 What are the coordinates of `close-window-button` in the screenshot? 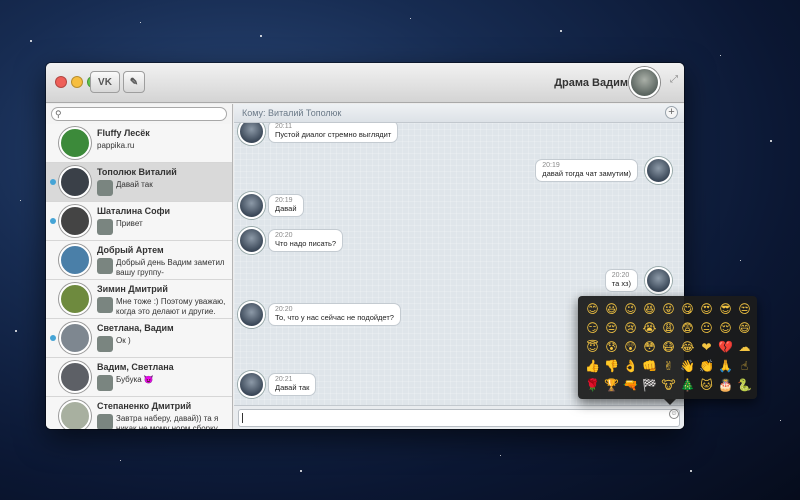 It's located at (61, 82).